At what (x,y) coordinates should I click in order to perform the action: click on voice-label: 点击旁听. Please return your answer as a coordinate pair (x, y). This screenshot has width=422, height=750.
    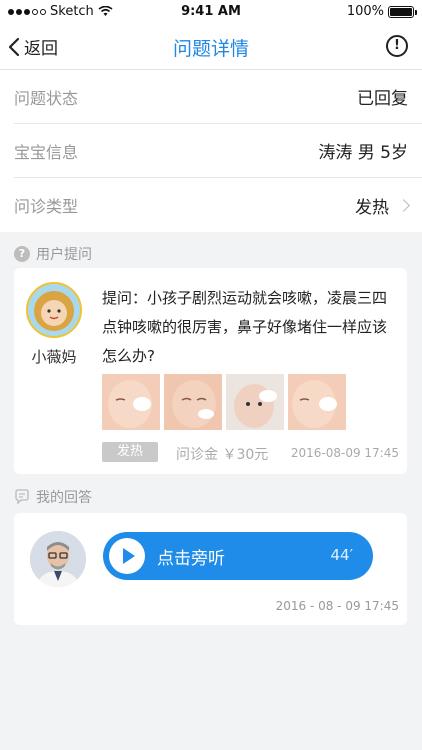
    Looking at the image, I should click on (191, 558).